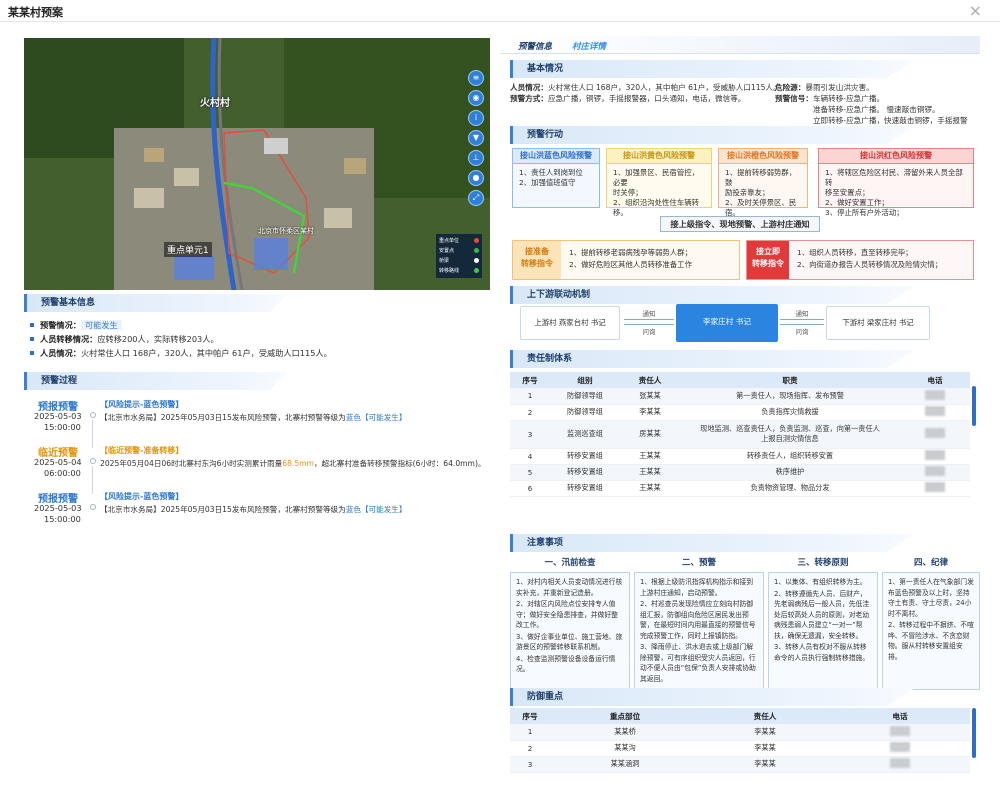  What do you see at coordinates (975, 10) in the screenshot?
I see `close-icon: ×` at bounding box center [975, 10].